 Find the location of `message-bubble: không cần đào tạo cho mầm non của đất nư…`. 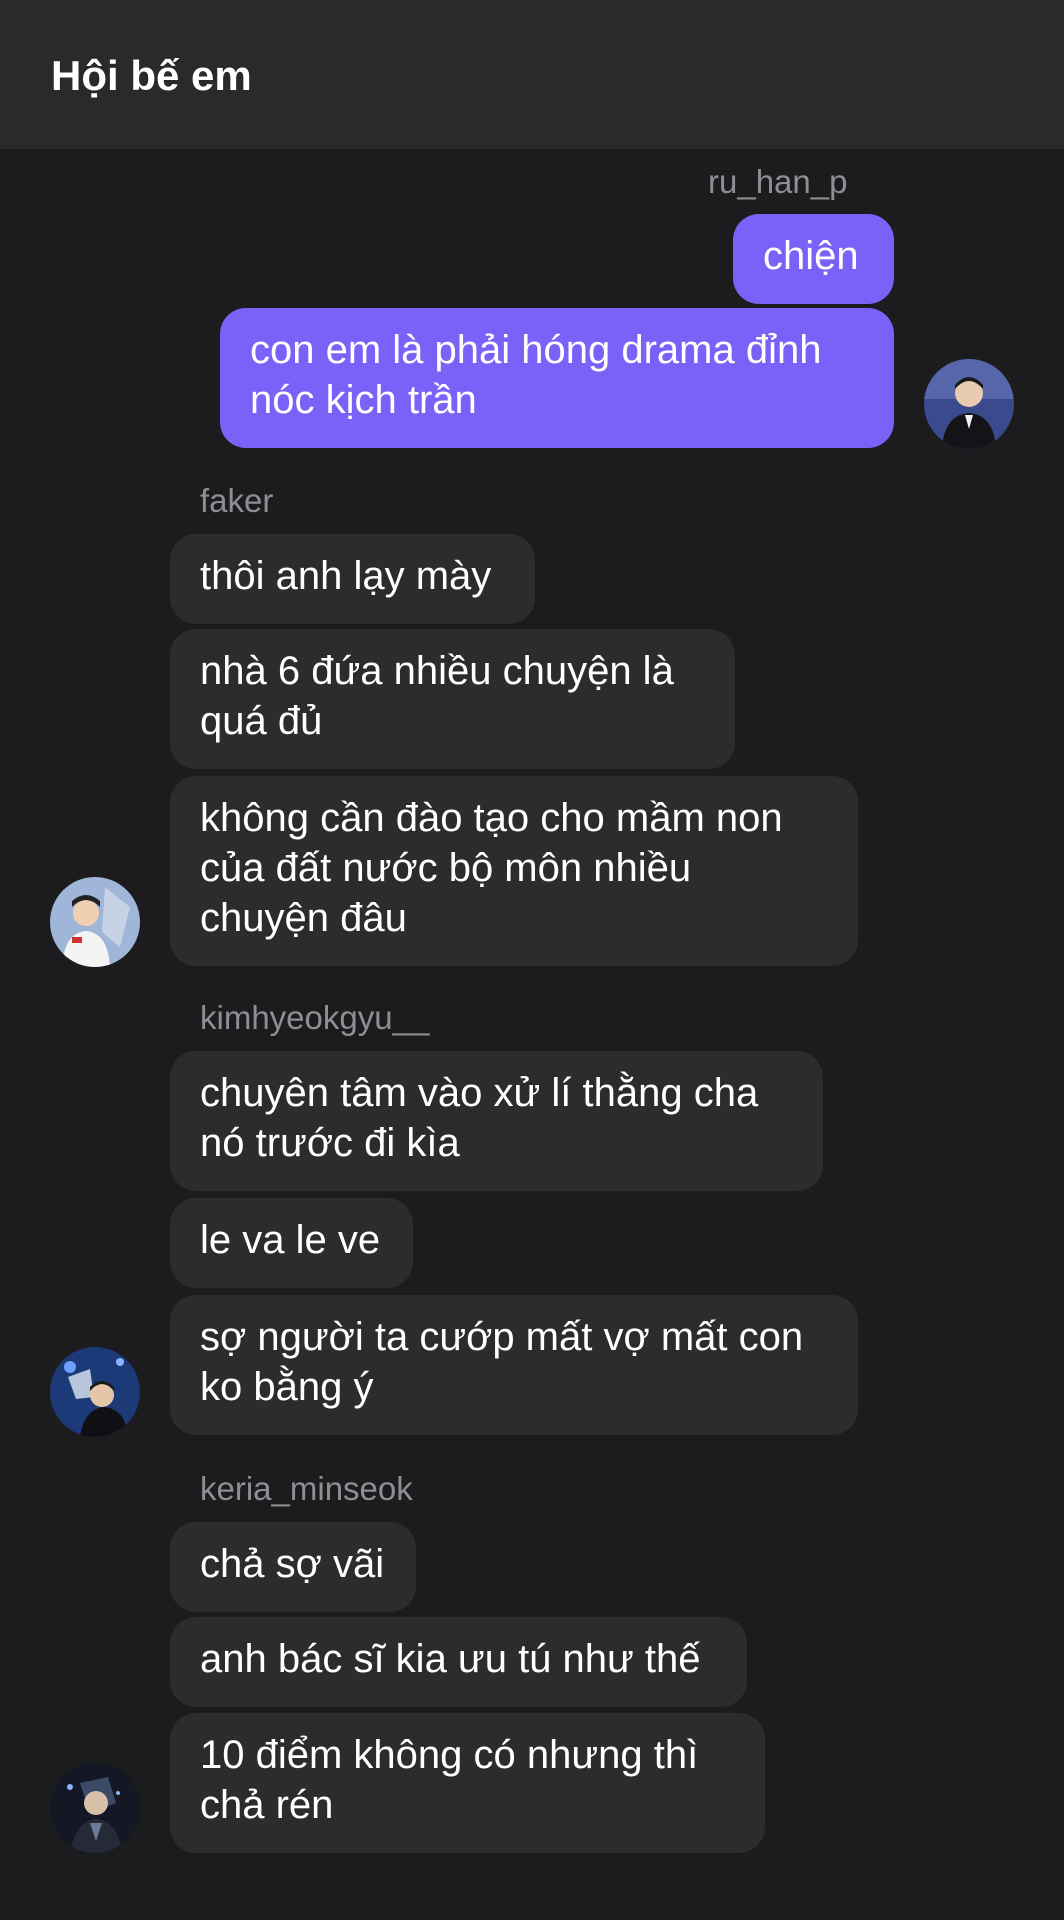

message-bubble: không cần đào tạo cho mầm non của đất nư… is located at coordinates (514, 871).